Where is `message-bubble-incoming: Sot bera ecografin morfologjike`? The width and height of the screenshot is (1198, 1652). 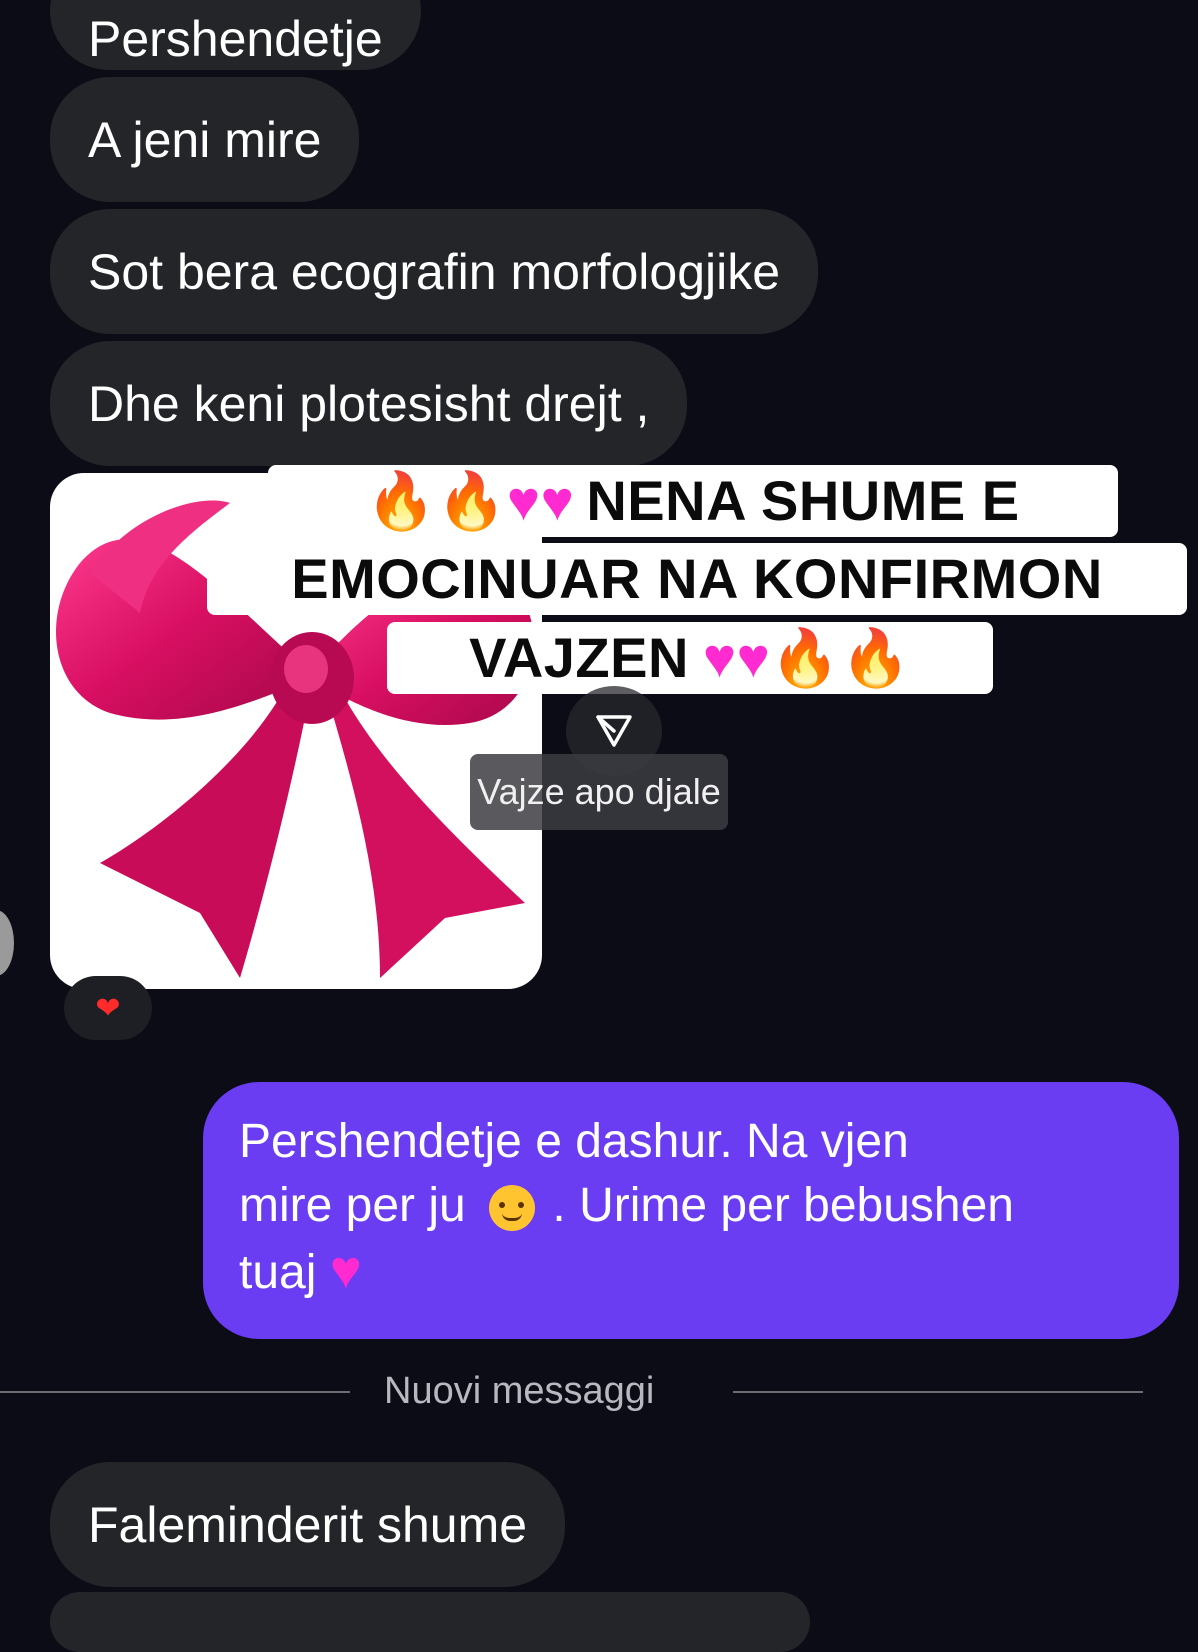 message-bubble-incoming: Sot bera ecografin morfologjike is located at coordinates (434, 271).